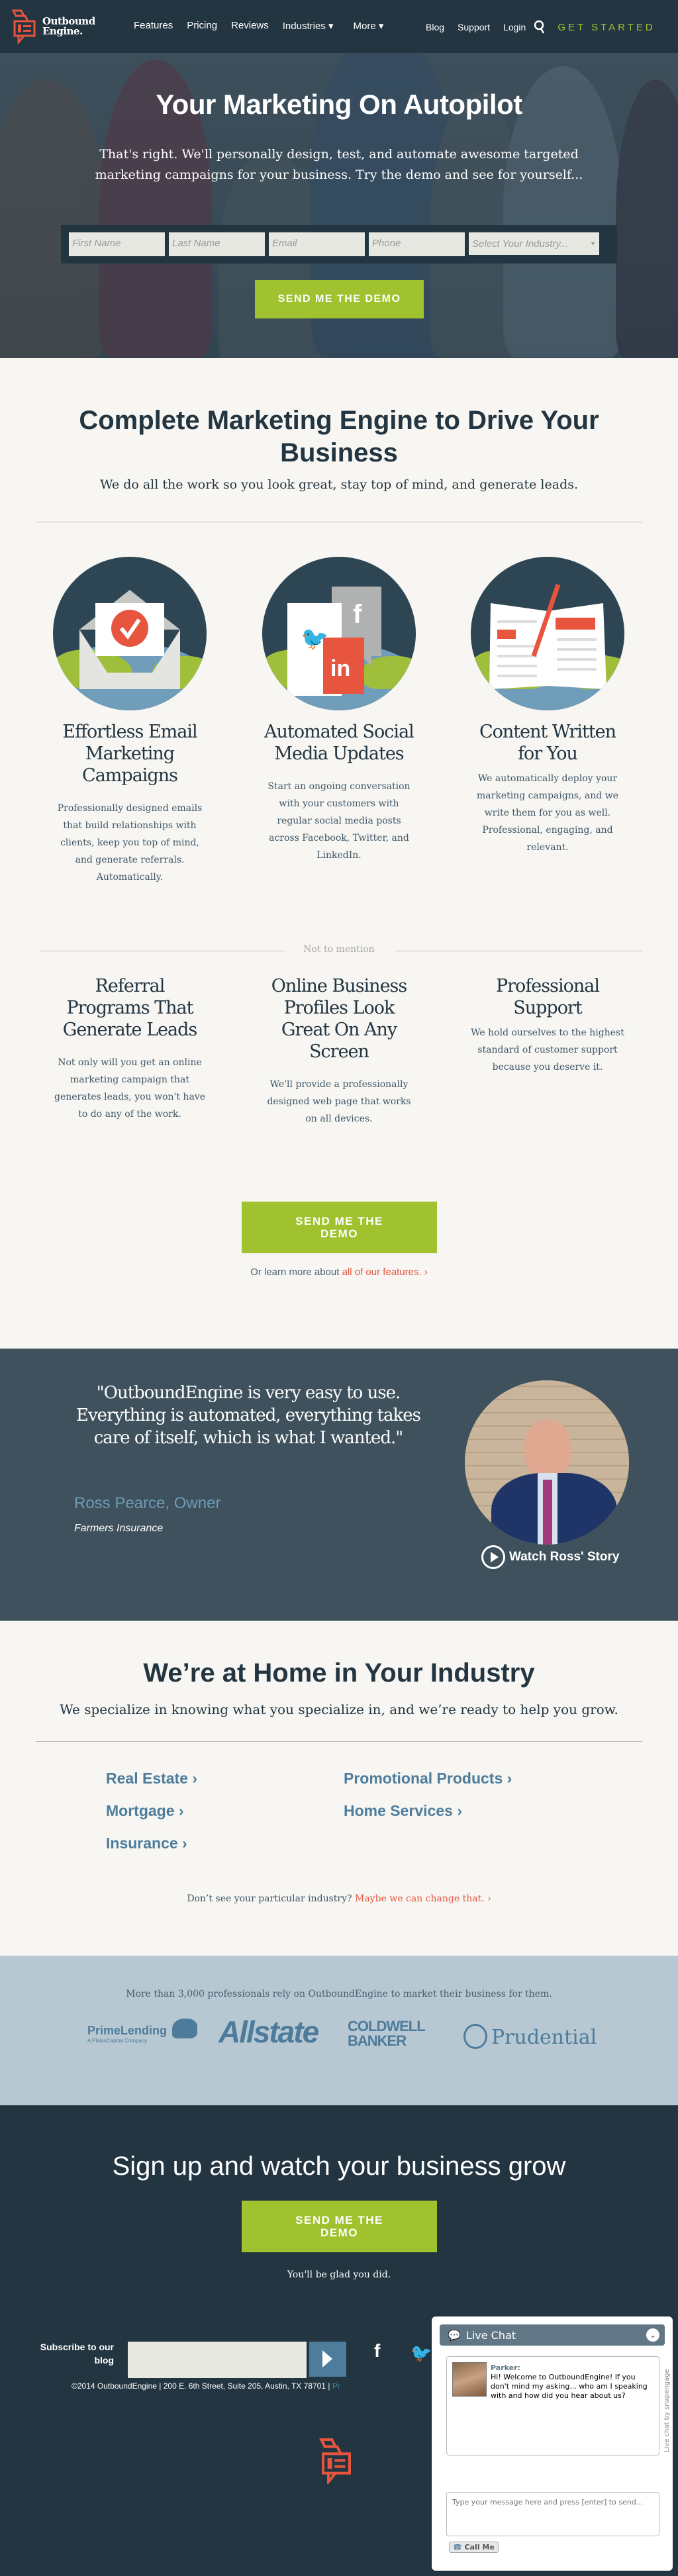 The width and height of the screenshot is (678, 2576). What do you see at coordinates (387, 2026) in the screenshot?
I see `coldwell-word: COLDWELL` at bounding box center [387, 2026].